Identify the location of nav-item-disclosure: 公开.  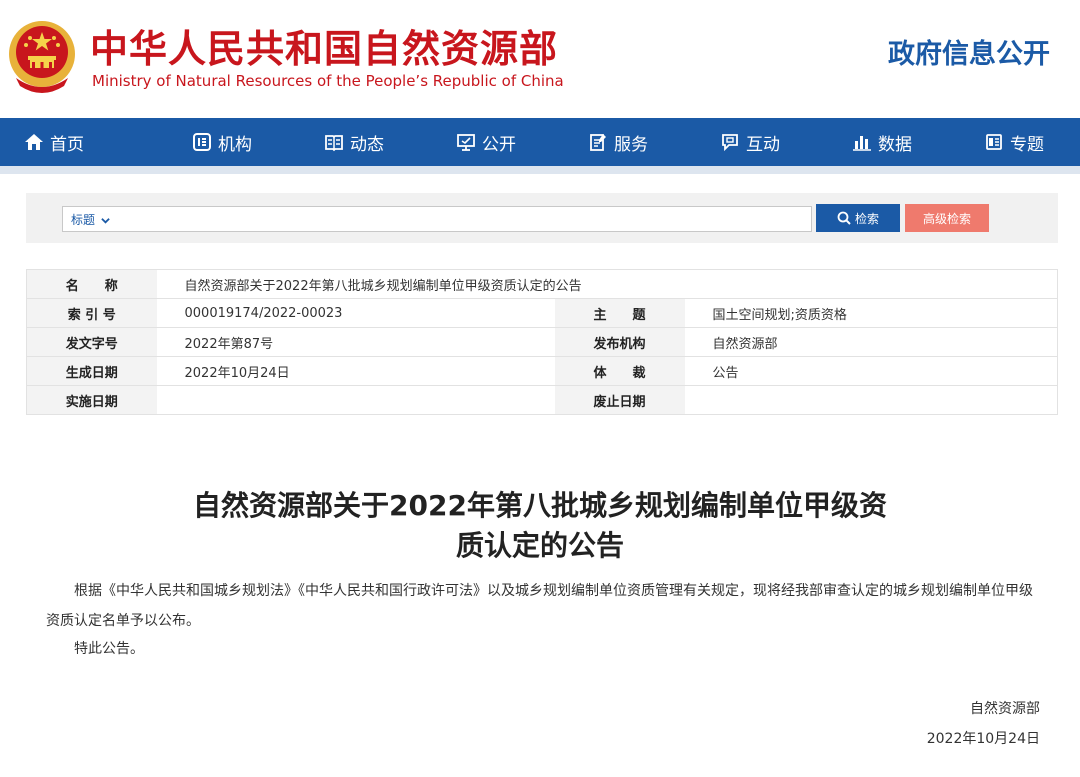
(486, 142).